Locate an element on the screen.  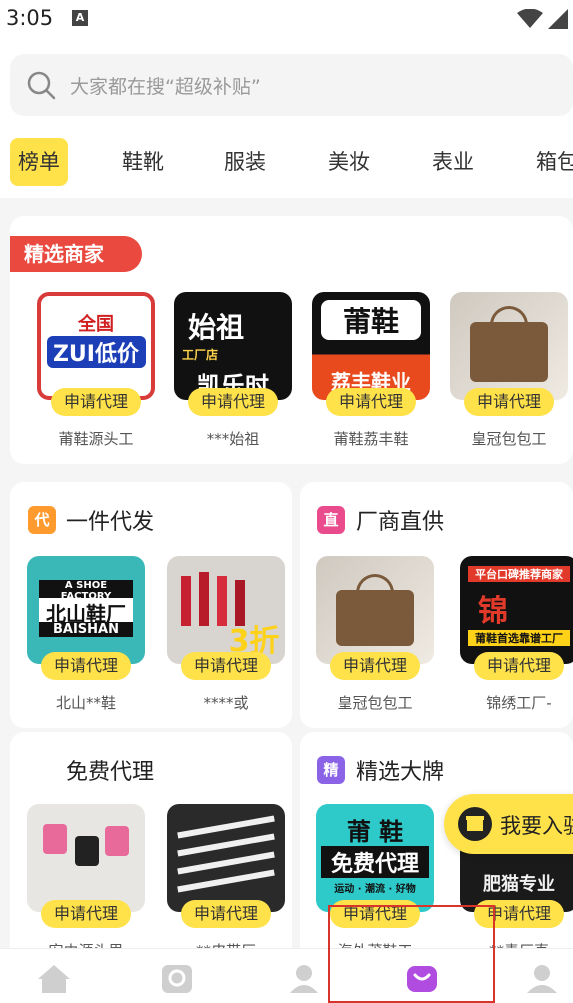
search-placeholder: 大家都在搜“超级补贴” is located at coordinates (165, 87).